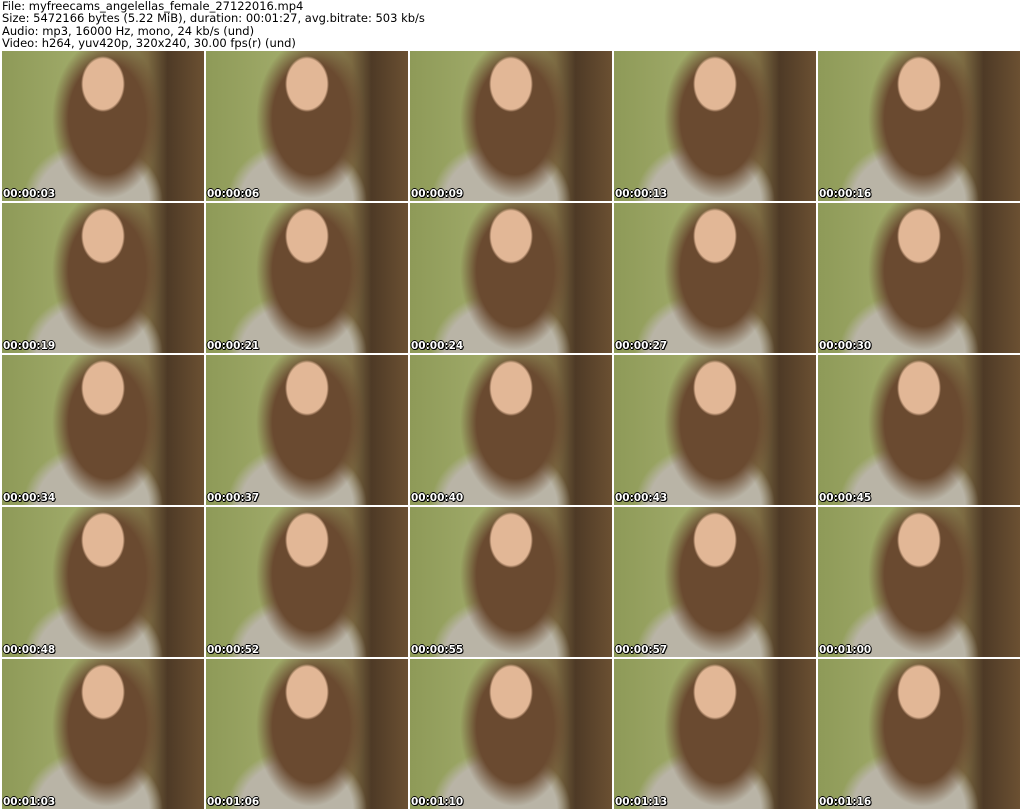 Image resolution: width=1024 pixels, height=811 pixels. I want to click on video-thumbnail: 00:00:30, so click(919, 278).